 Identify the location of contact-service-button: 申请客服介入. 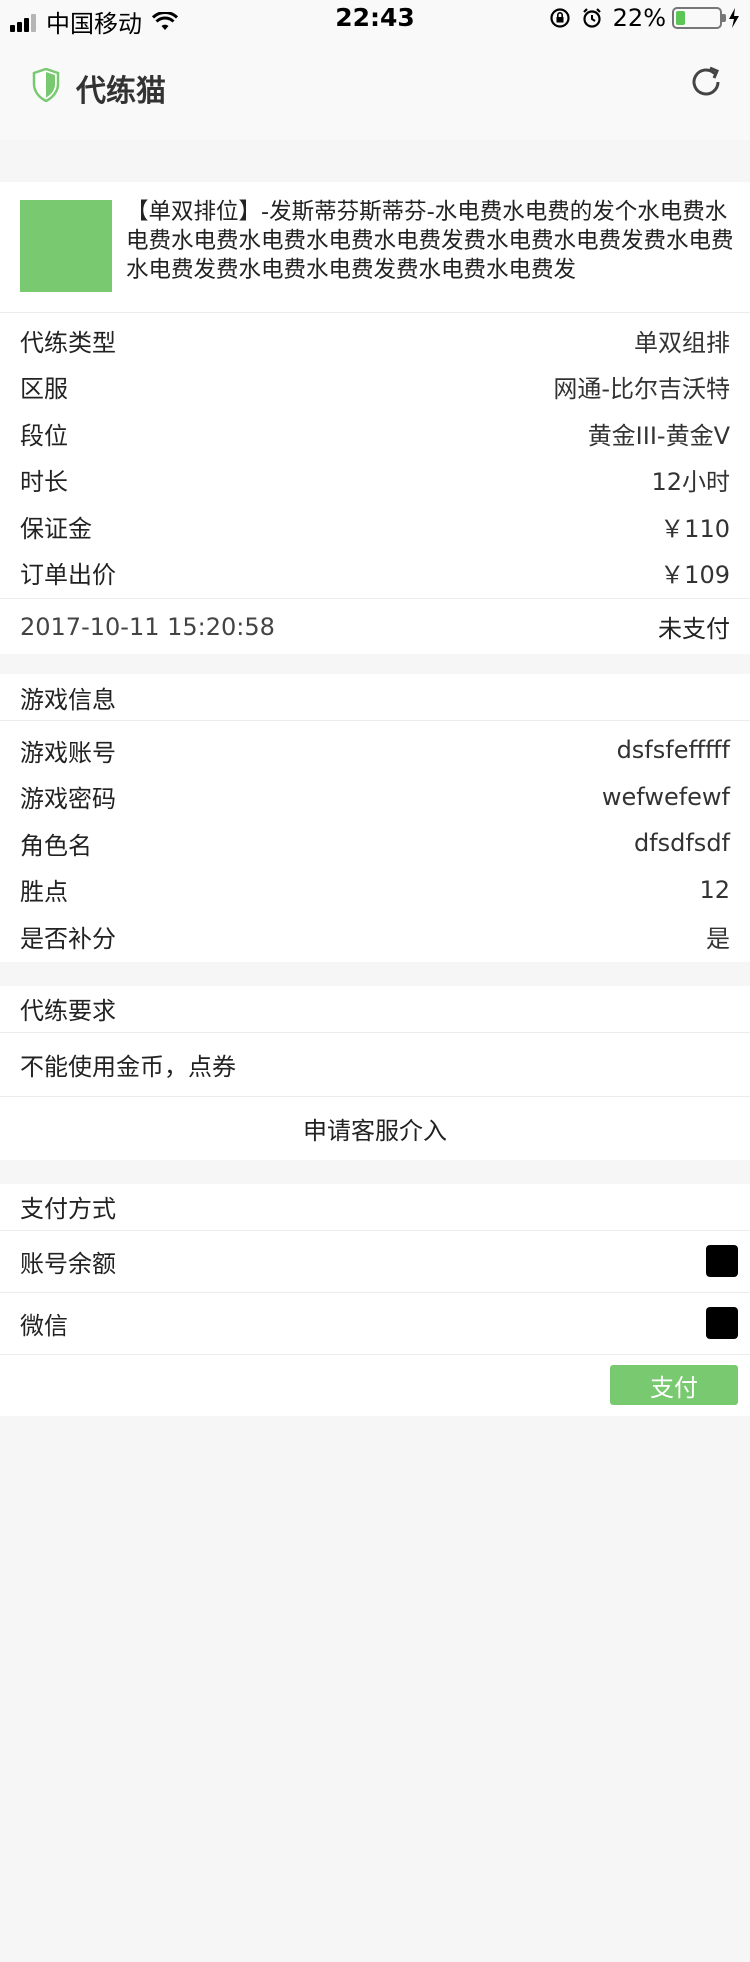
(375, 1127).